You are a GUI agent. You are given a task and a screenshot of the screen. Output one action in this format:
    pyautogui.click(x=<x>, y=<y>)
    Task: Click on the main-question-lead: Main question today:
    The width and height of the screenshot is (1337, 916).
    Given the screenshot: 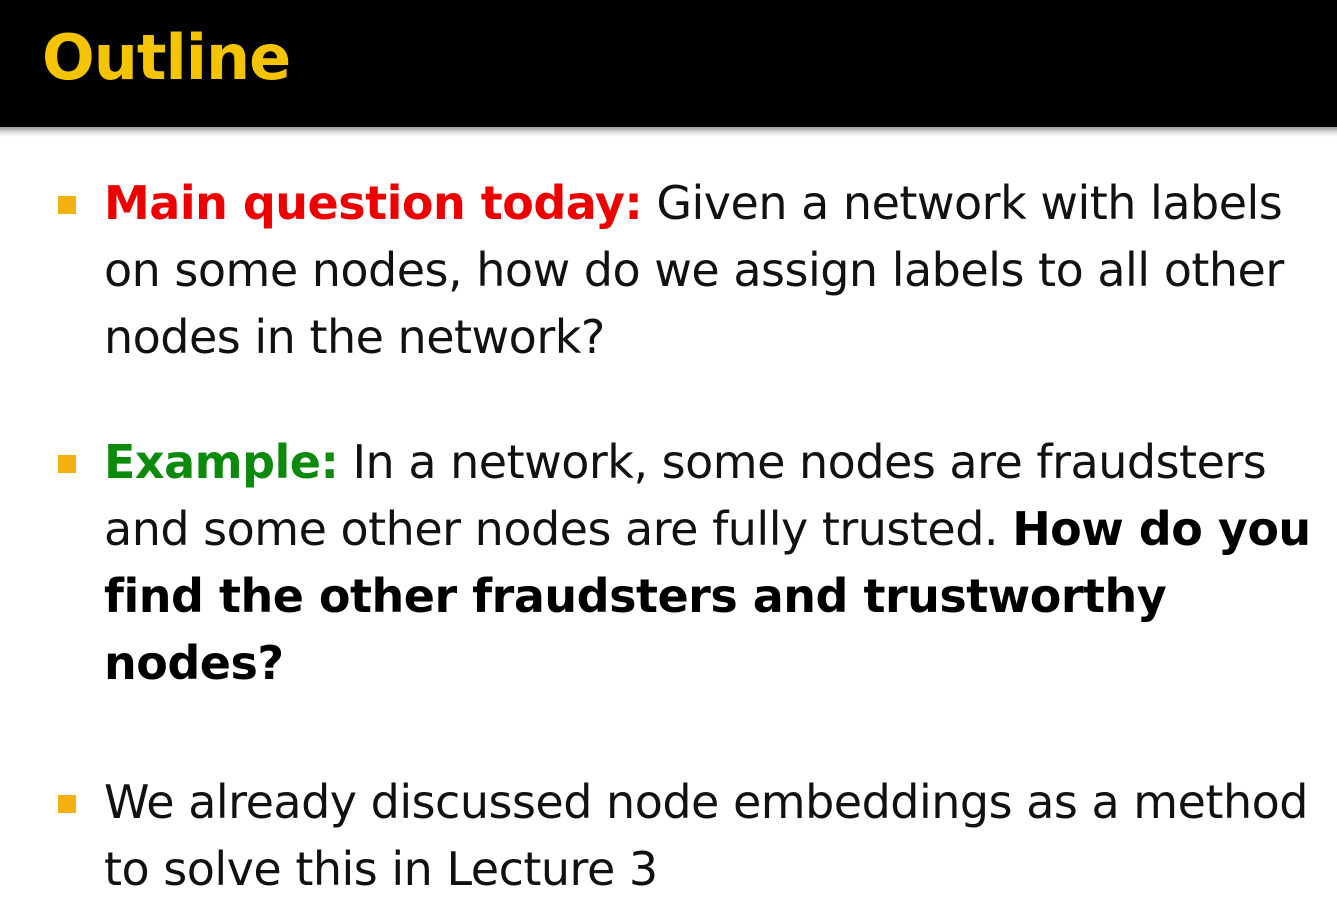 What is the action you would take?
    pyautogui.click(x=373, y=203)
    